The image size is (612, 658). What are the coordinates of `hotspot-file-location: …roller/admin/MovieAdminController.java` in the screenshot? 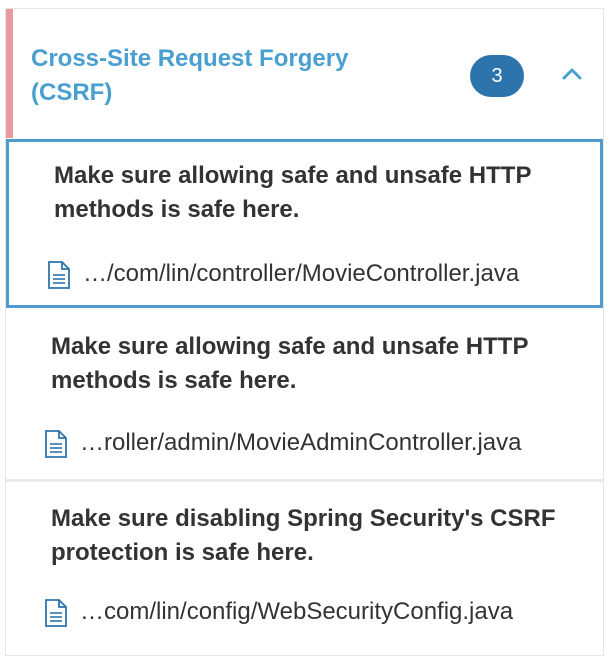 It's located at (319, 443).